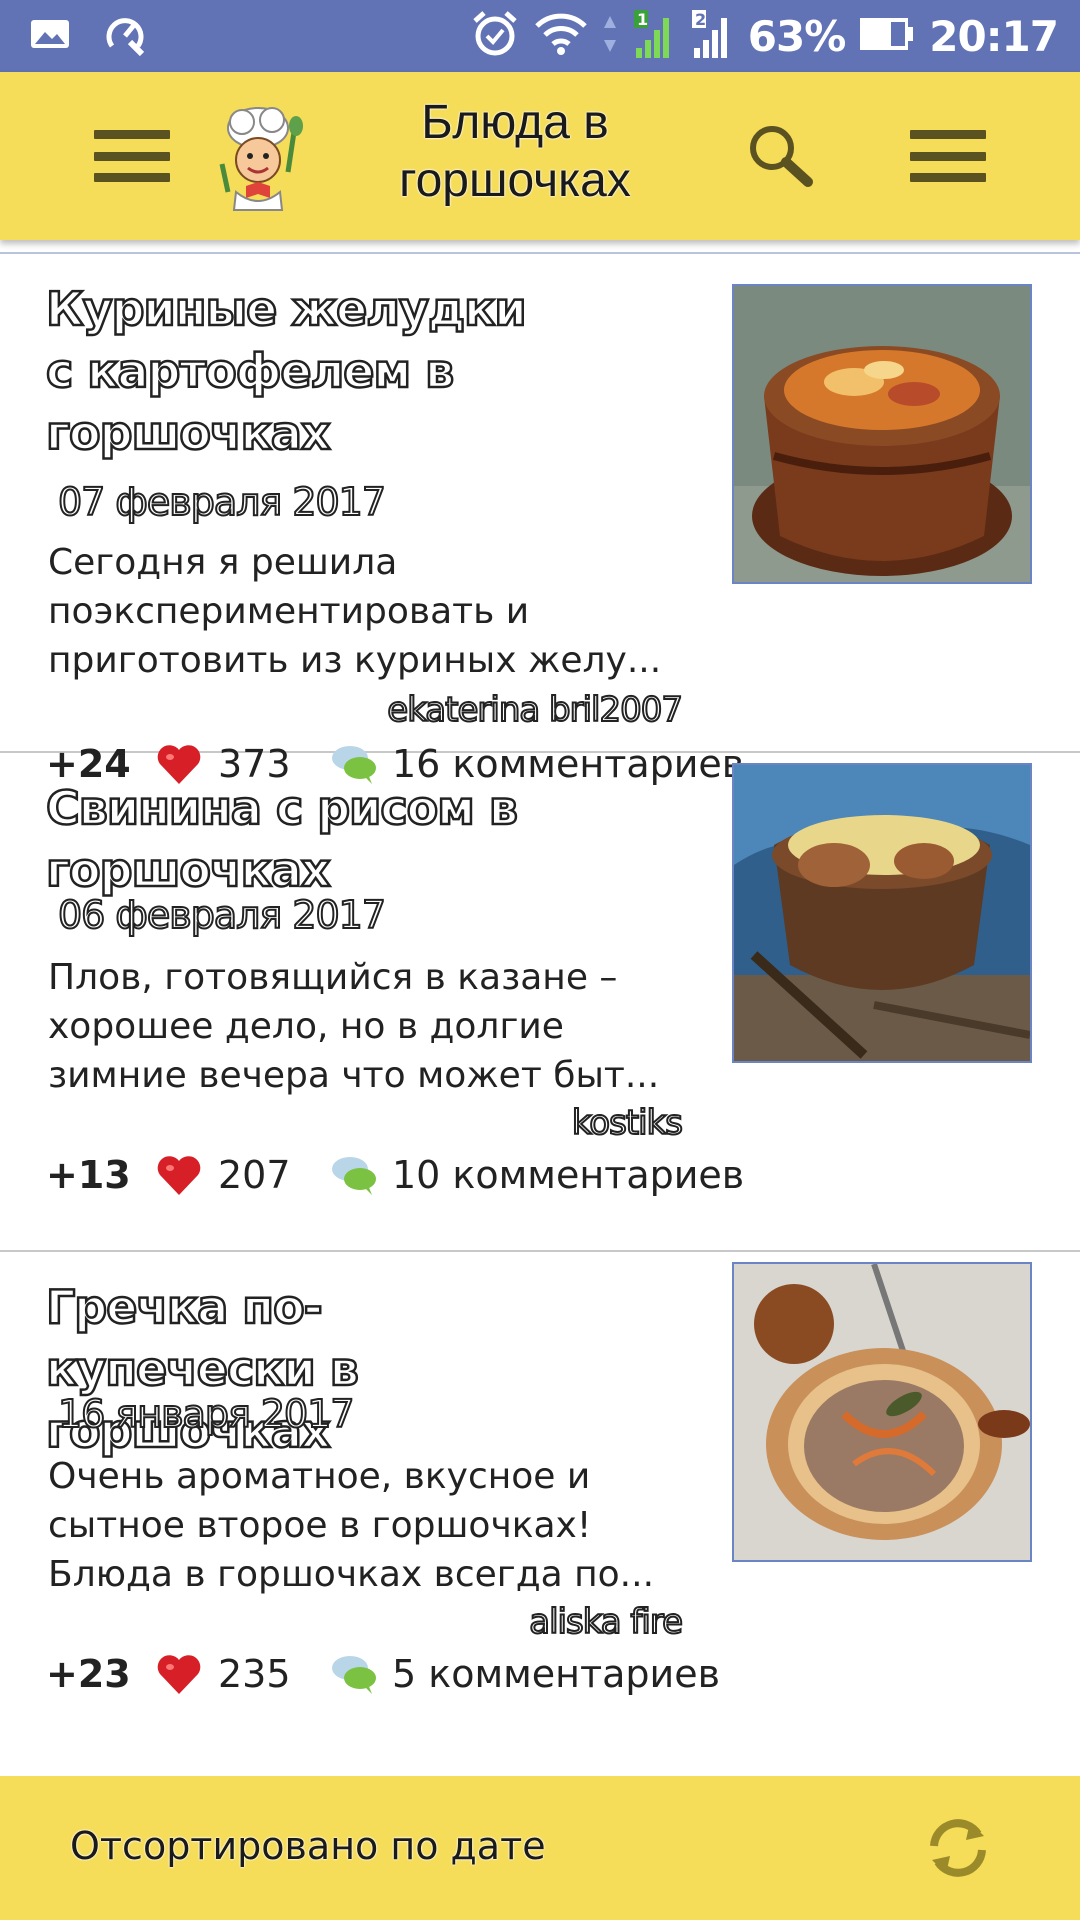 The width and height of the screenshot is (1080, 1920). What do you see at coordinates (610, 36) in the screenshot?
I see `data-transfer-icon` at bounding box center [610, 36].